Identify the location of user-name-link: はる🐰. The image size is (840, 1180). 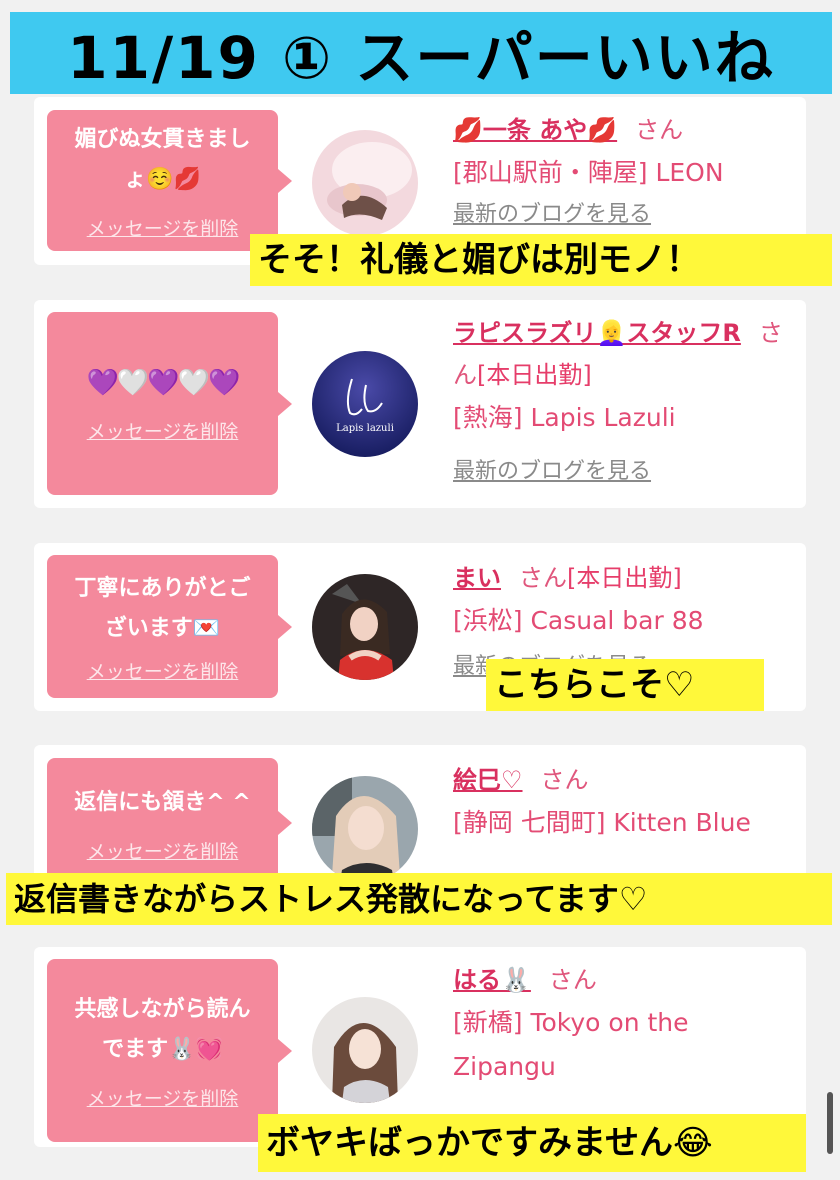
(492, 980).